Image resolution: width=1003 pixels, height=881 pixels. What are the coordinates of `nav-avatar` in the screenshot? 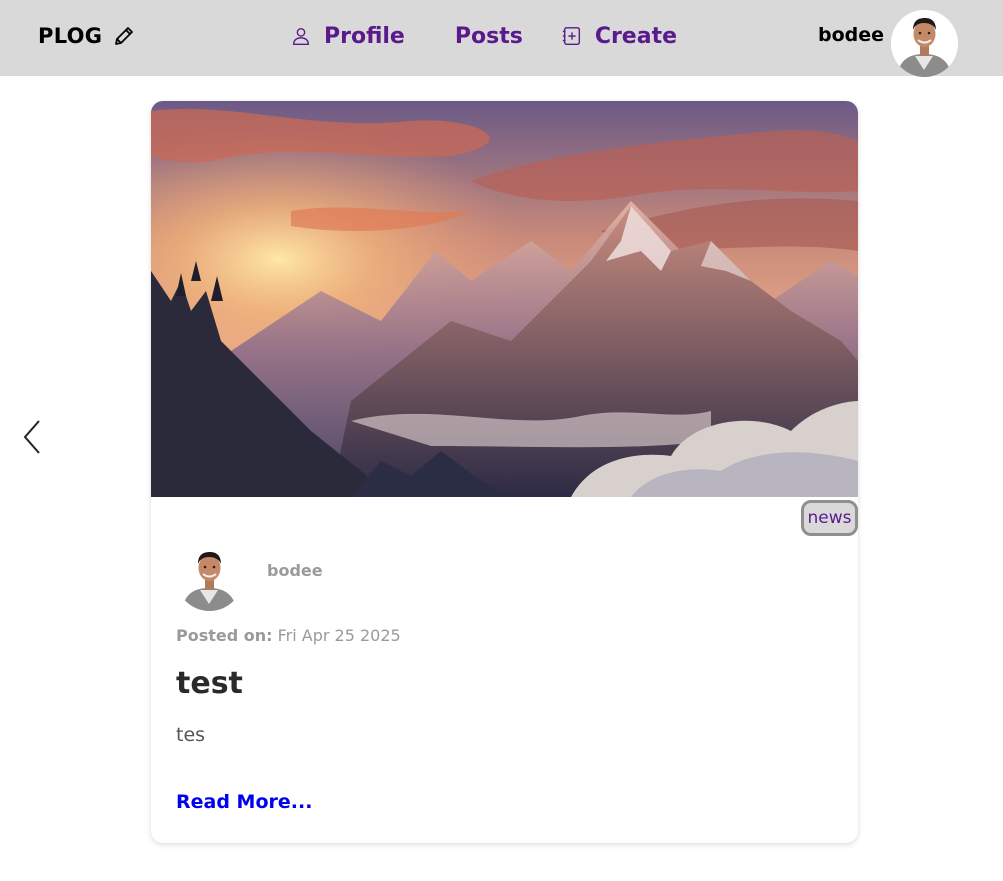 It's located at (924, 43).